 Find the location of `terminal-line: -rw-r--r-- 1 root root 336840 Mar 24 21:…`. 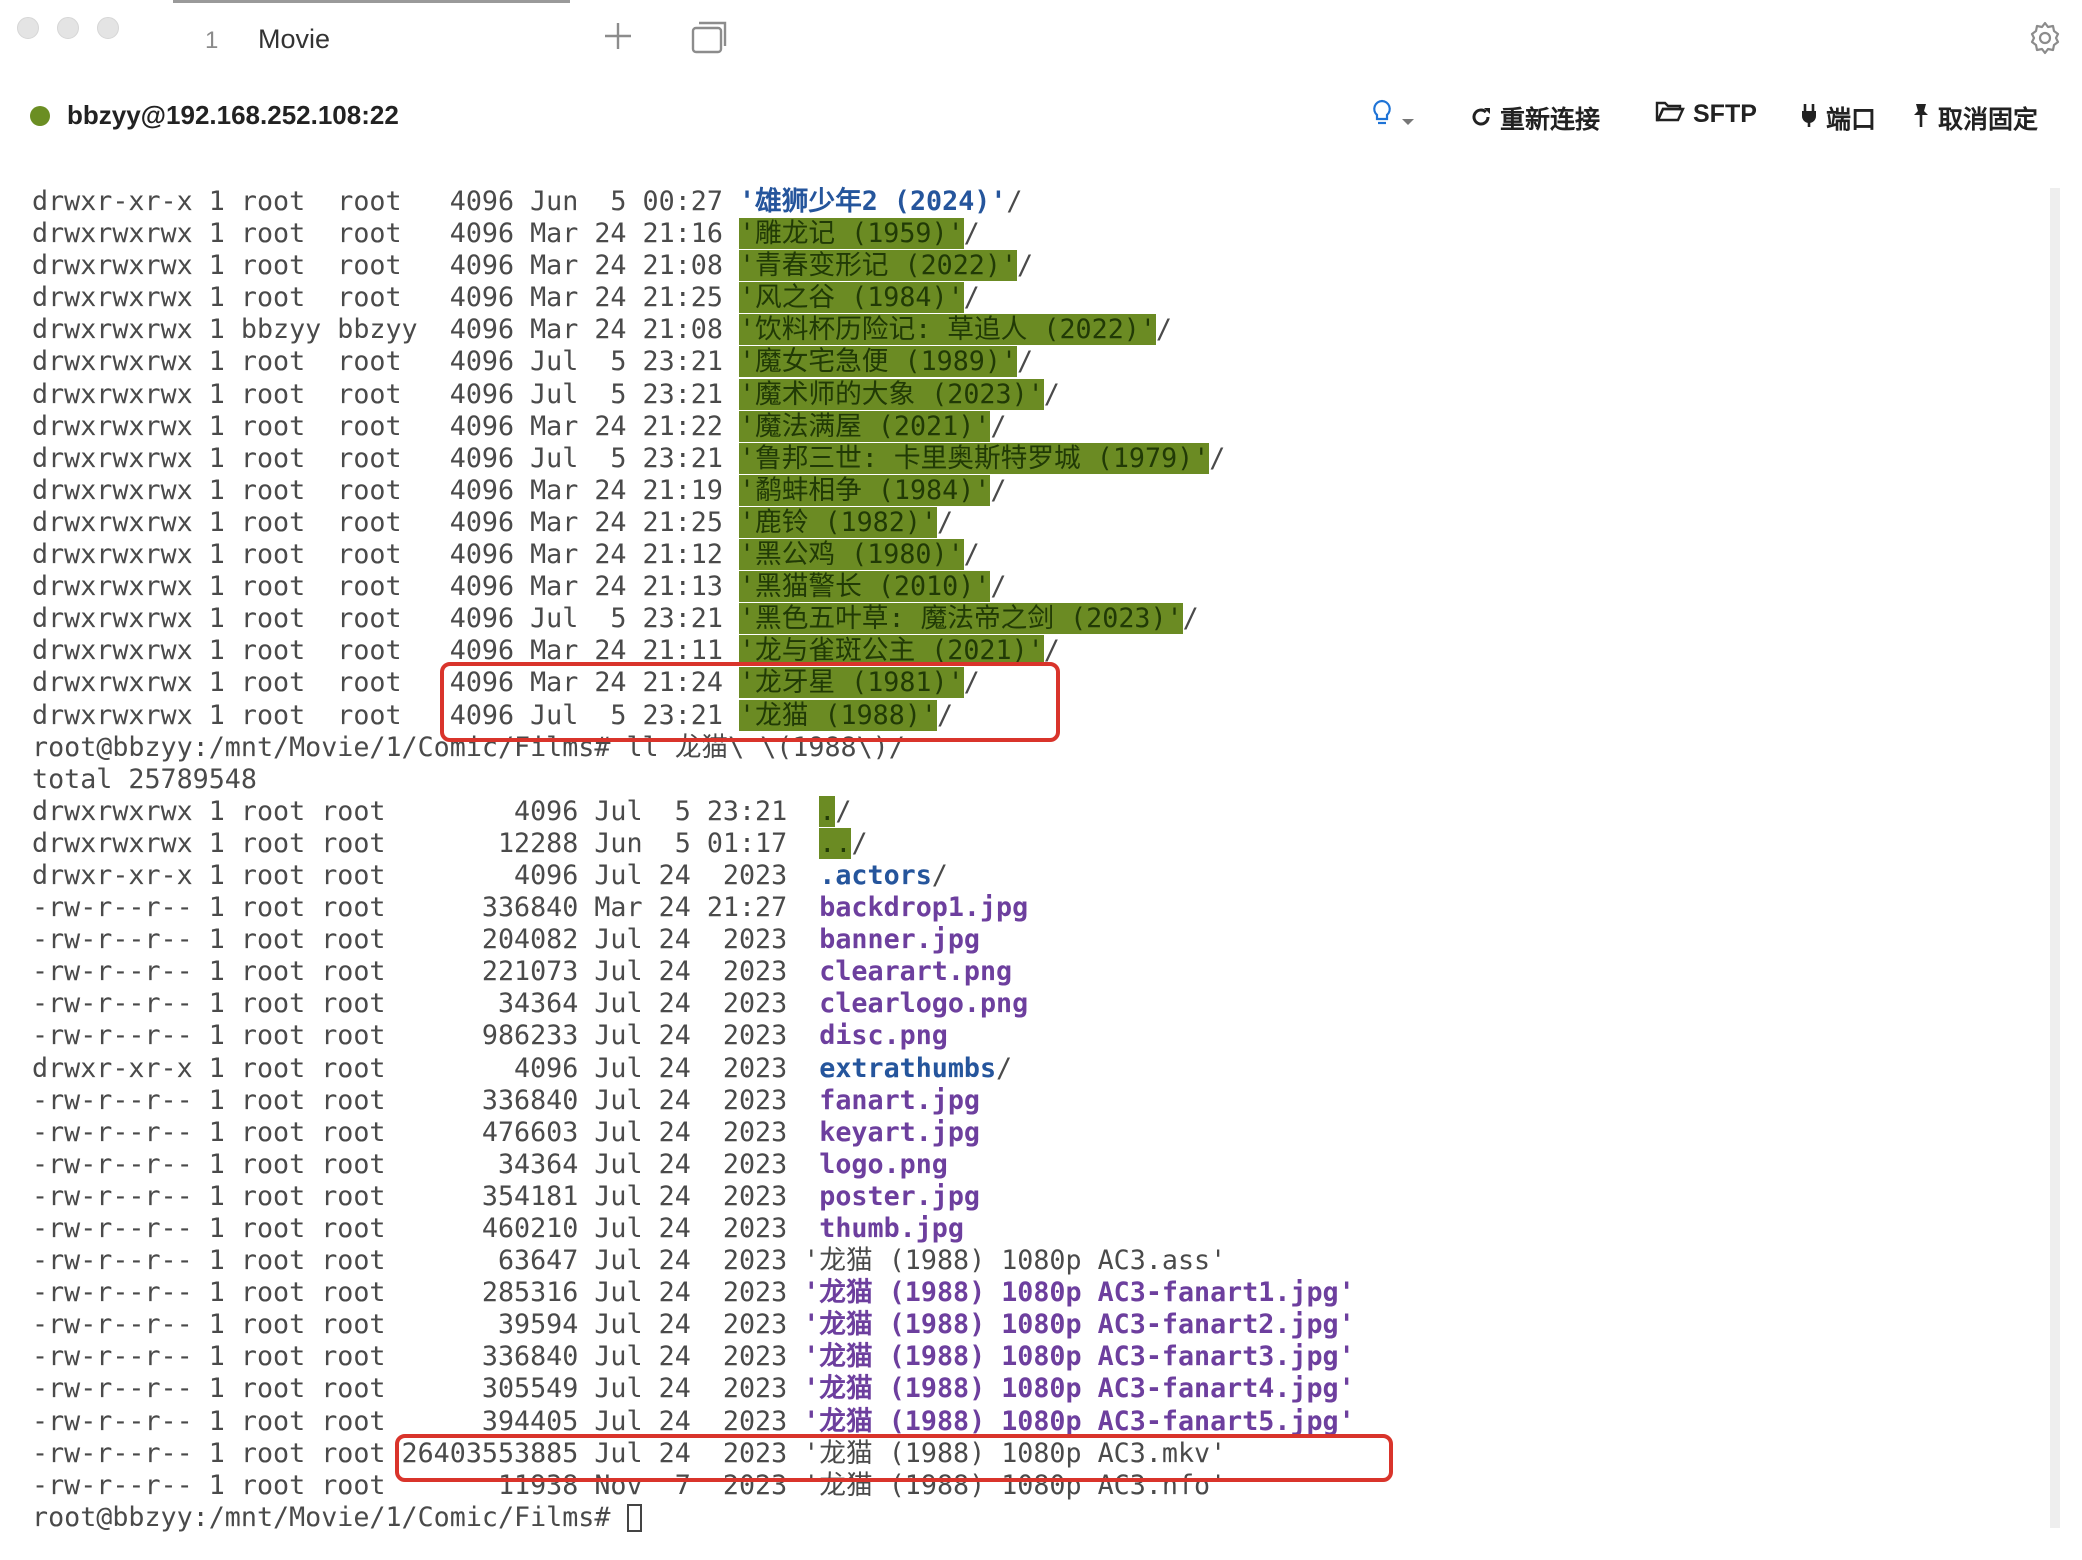

terminal-line: -rw-r--r-- 1 root root 336840 Mar 24 21:… is located at coordinates (693, 908).